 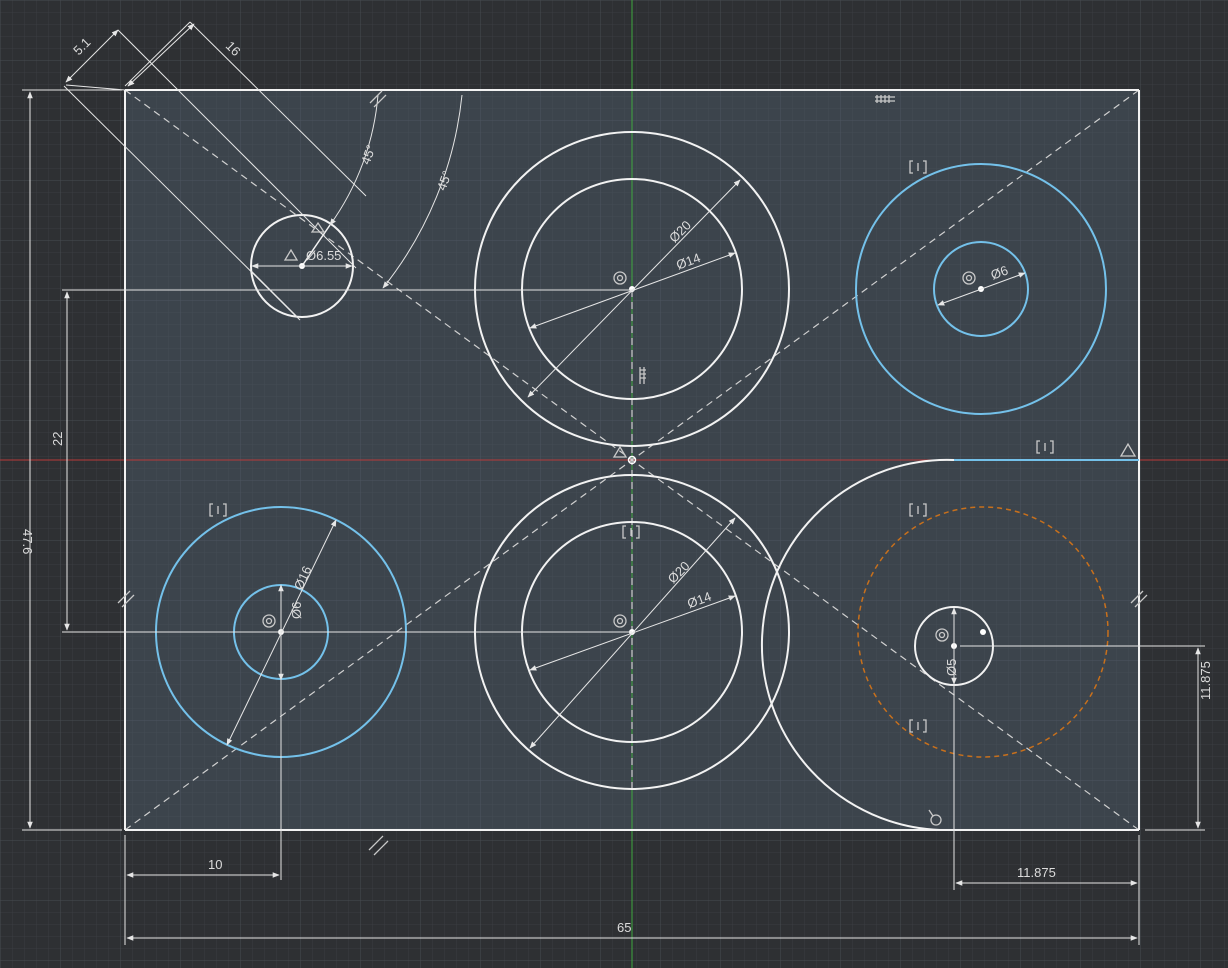 I want to click on dim-total-width: 65, so click(x=624, y=927).